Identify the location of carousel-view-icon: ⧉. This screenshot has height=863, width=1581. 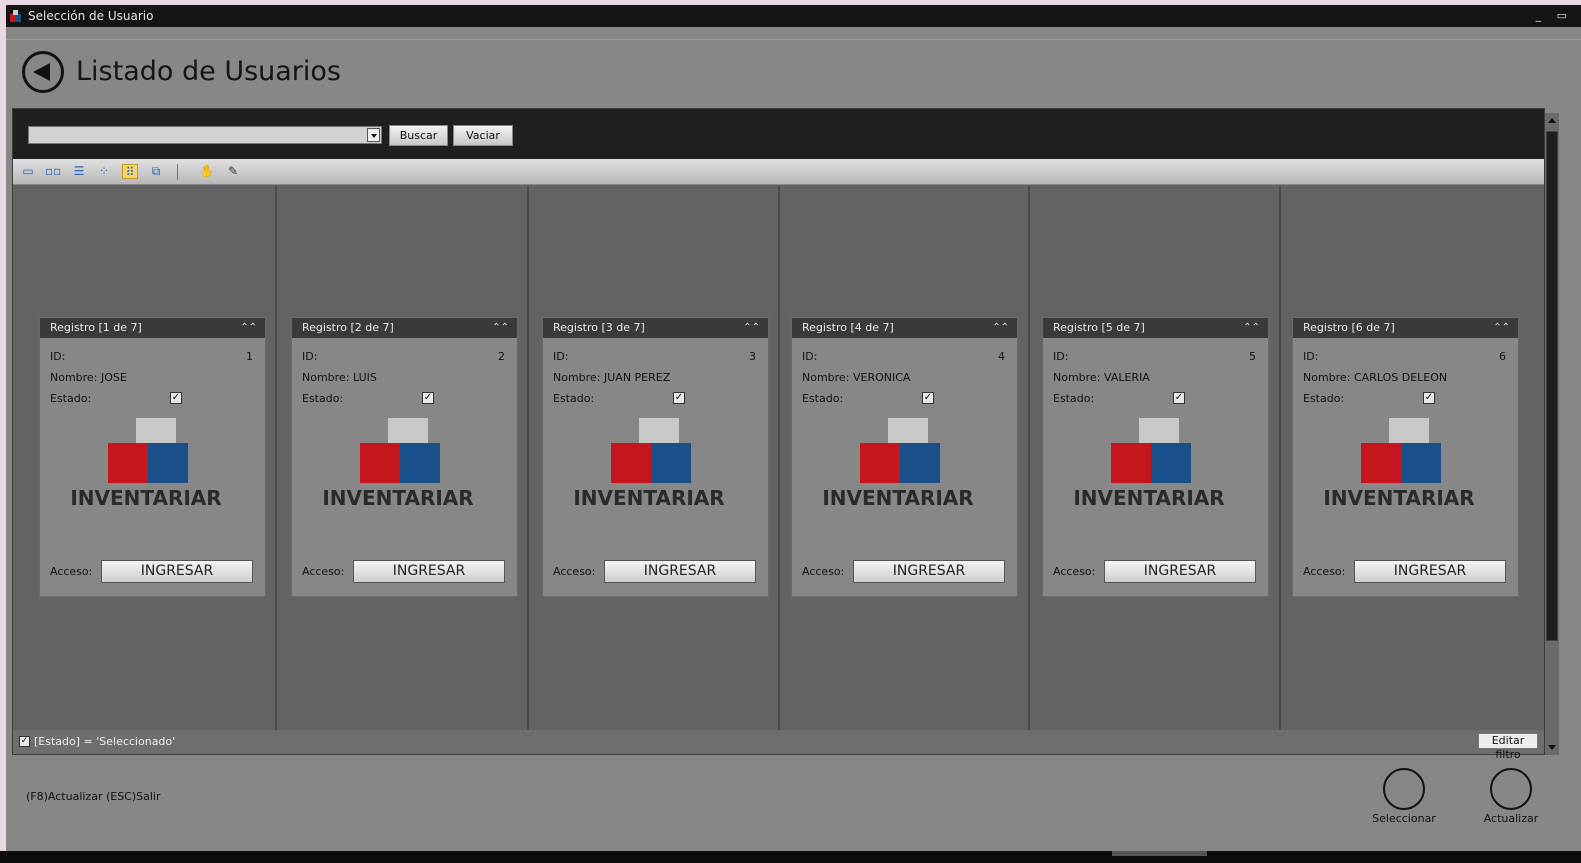
(156, 171).